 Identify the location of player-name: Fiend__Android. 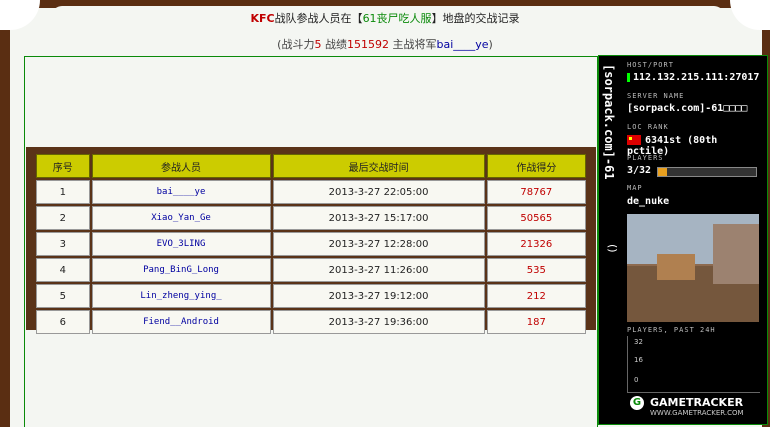
(181, 322).